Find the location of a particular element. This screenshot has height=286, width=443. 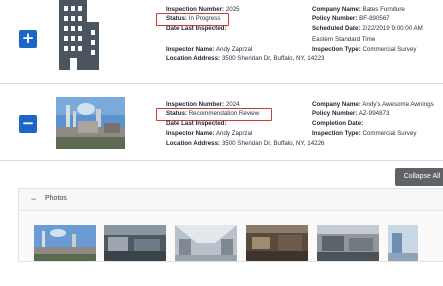

timezone-text: Eastern Standard Time is located at coordinates (344, 39).